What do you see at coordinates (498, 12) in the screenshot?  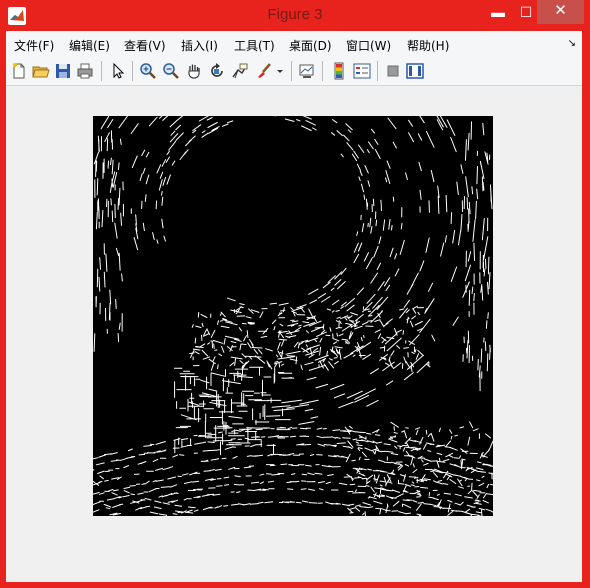 I see `minimize-button: ▬` at bounding box center [498, 12].